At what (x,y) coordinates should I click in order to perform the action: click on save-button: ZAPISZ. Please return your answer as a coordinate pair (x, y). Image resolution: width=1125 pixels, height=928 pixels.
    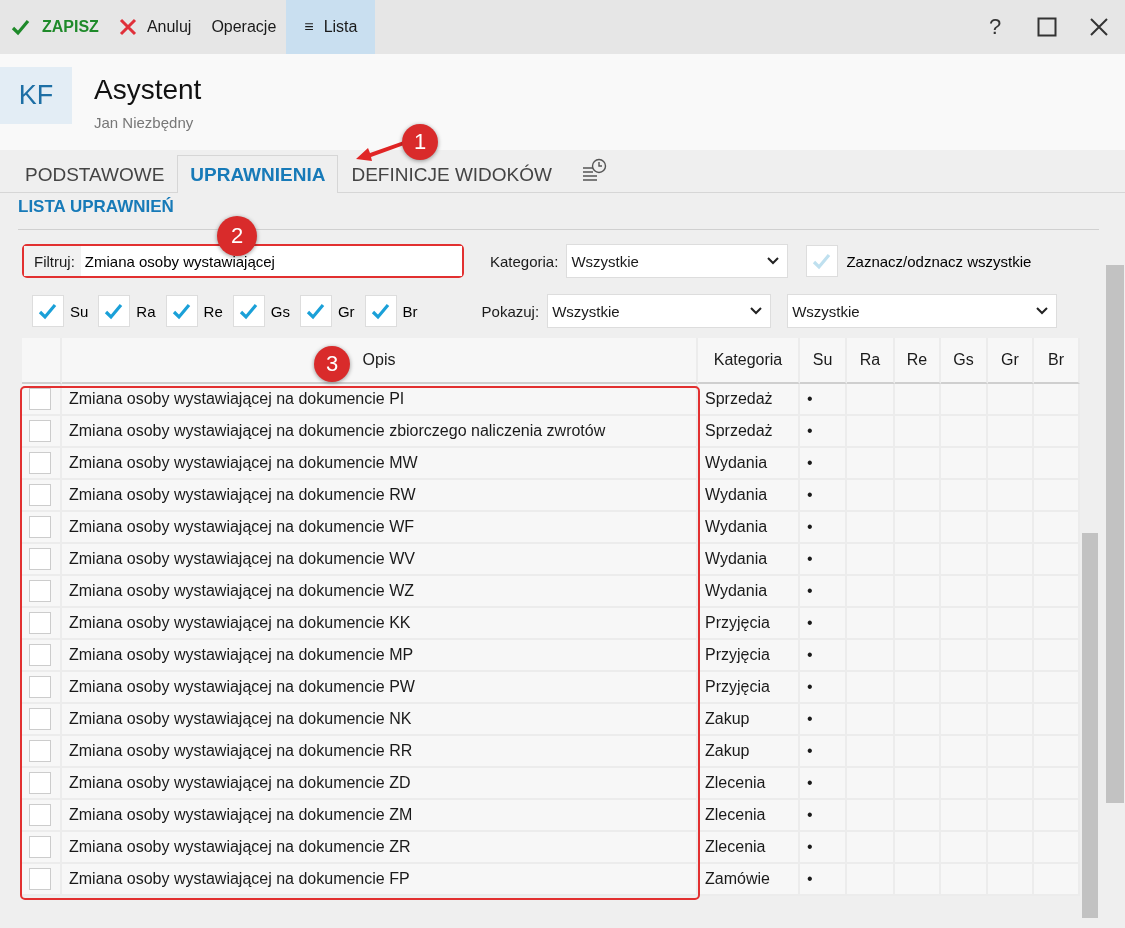
    Looking at the image, I should click on (54, 27).